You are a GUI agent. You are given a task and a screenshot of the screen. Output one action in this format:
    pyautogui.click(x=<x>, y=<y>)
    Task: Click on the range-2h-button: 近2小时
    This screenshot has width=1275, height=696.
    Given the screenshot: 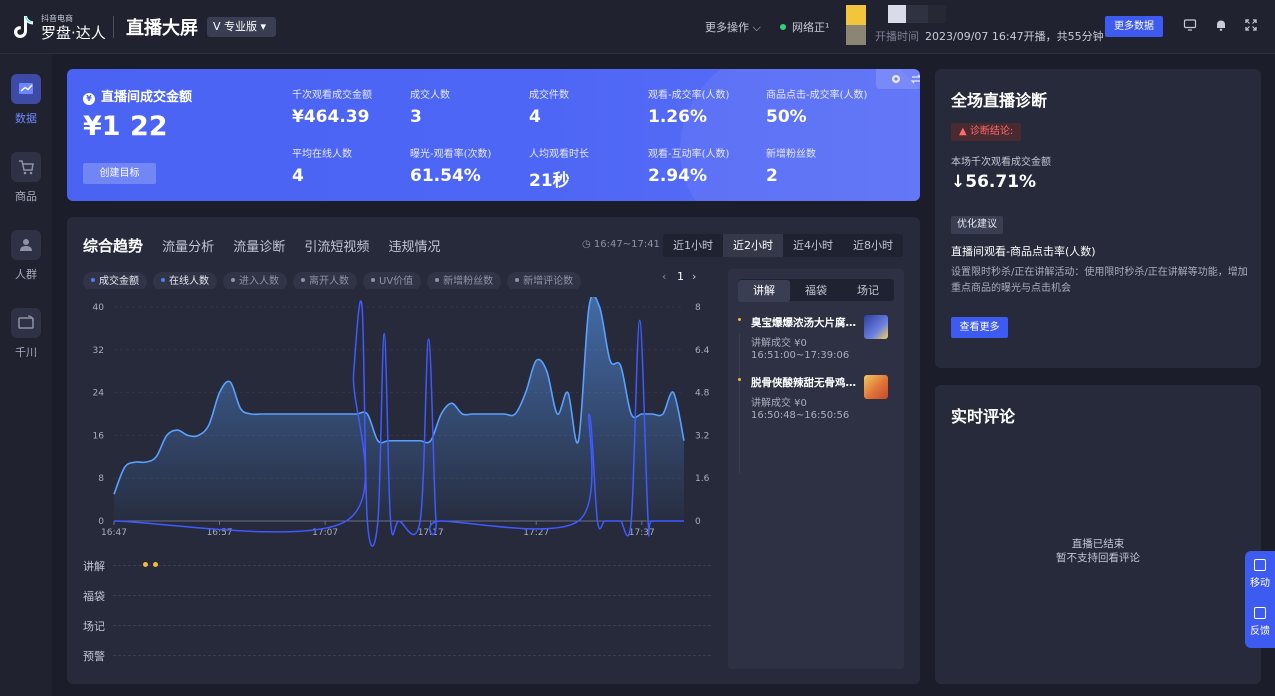 What is the action you would take?
    pyautogui.click(x=753, y=245)
    